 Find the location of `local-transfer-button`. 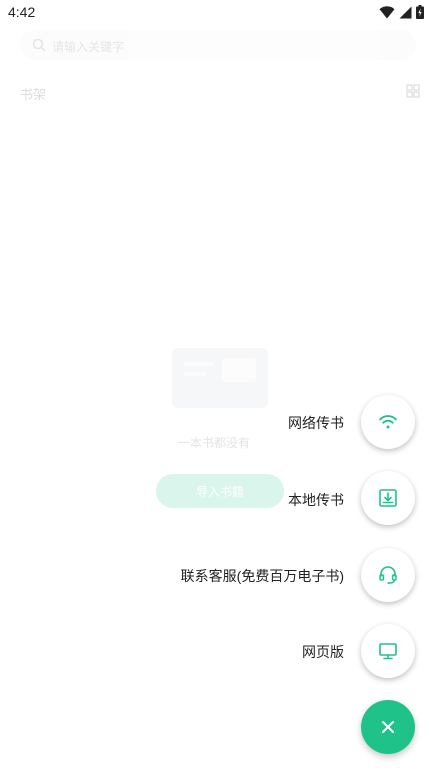

local-transfer-button is located at coordinates (388, 498).